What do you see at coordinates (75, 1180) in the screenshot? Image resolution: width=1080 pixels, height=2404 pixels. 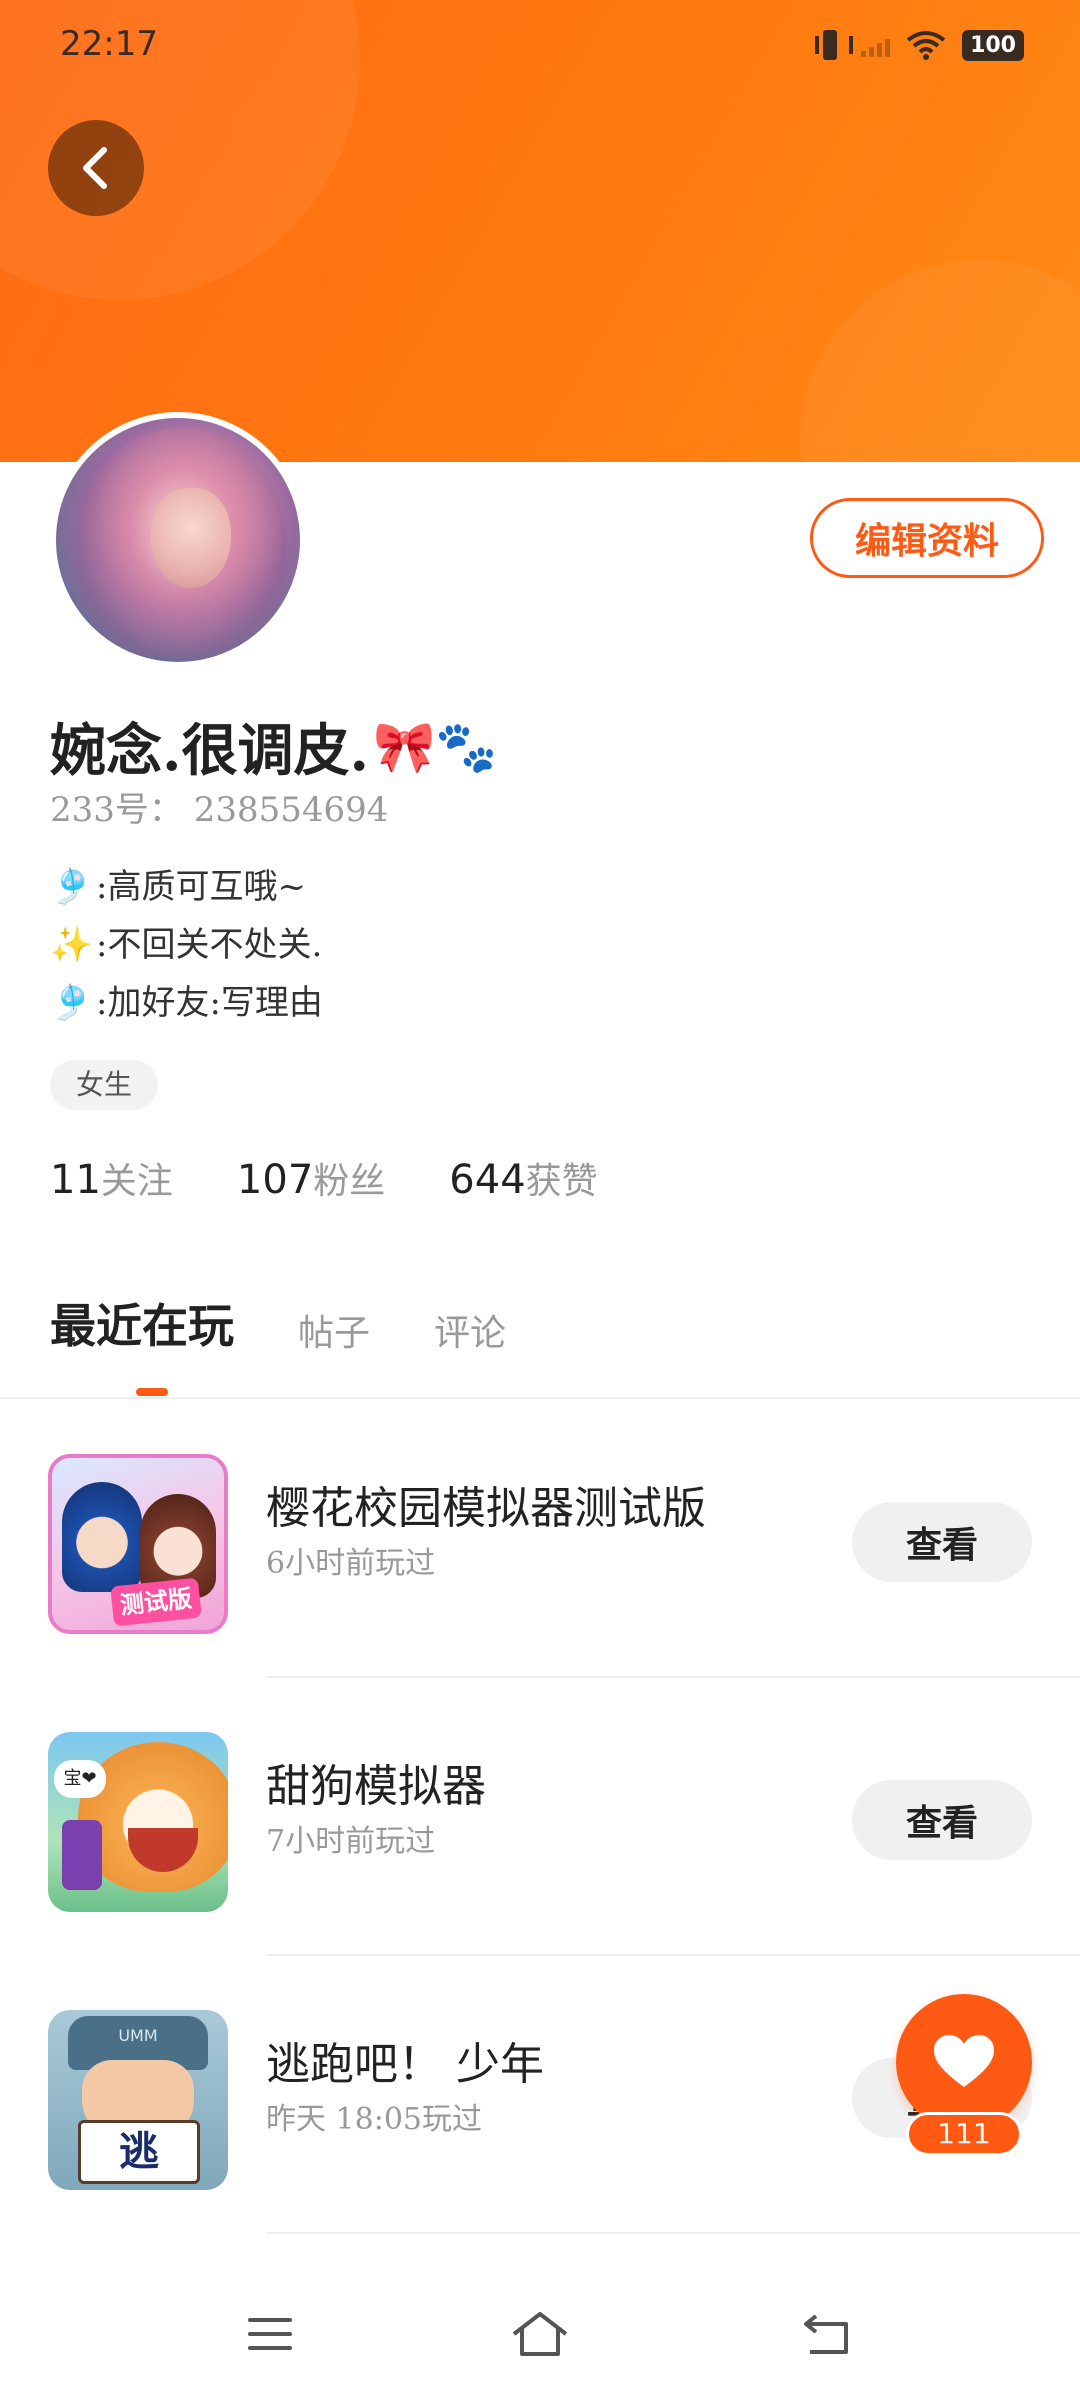 I see `stat-value: 11` at bounding box center [75, 1180].